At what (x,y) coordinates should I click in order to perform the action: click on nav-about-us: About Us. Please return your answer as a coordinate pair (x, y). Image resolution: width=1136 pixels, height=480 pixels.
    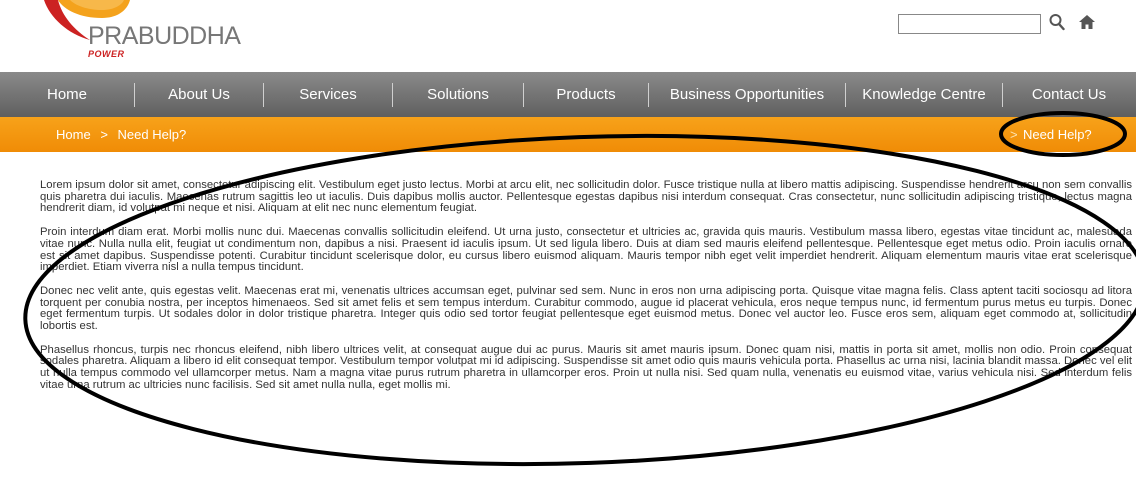
    Looking at the image, I should click on (199, 94).